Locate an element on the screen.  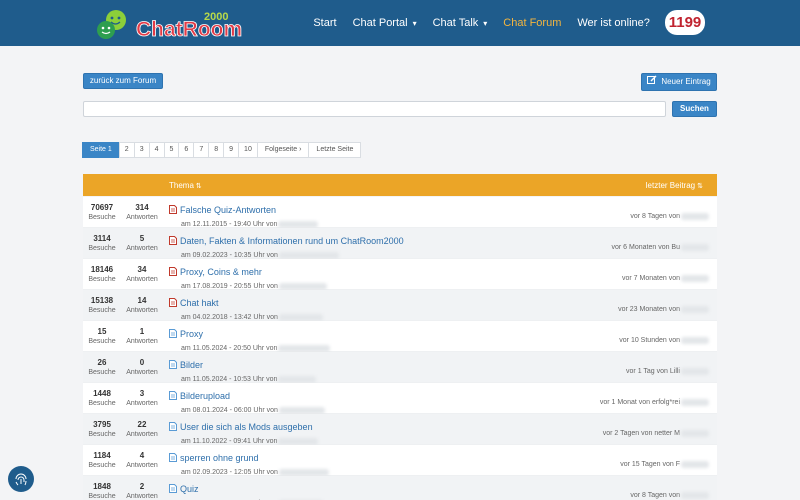
nav-item-label: Start is located at coordinates (325, 23).